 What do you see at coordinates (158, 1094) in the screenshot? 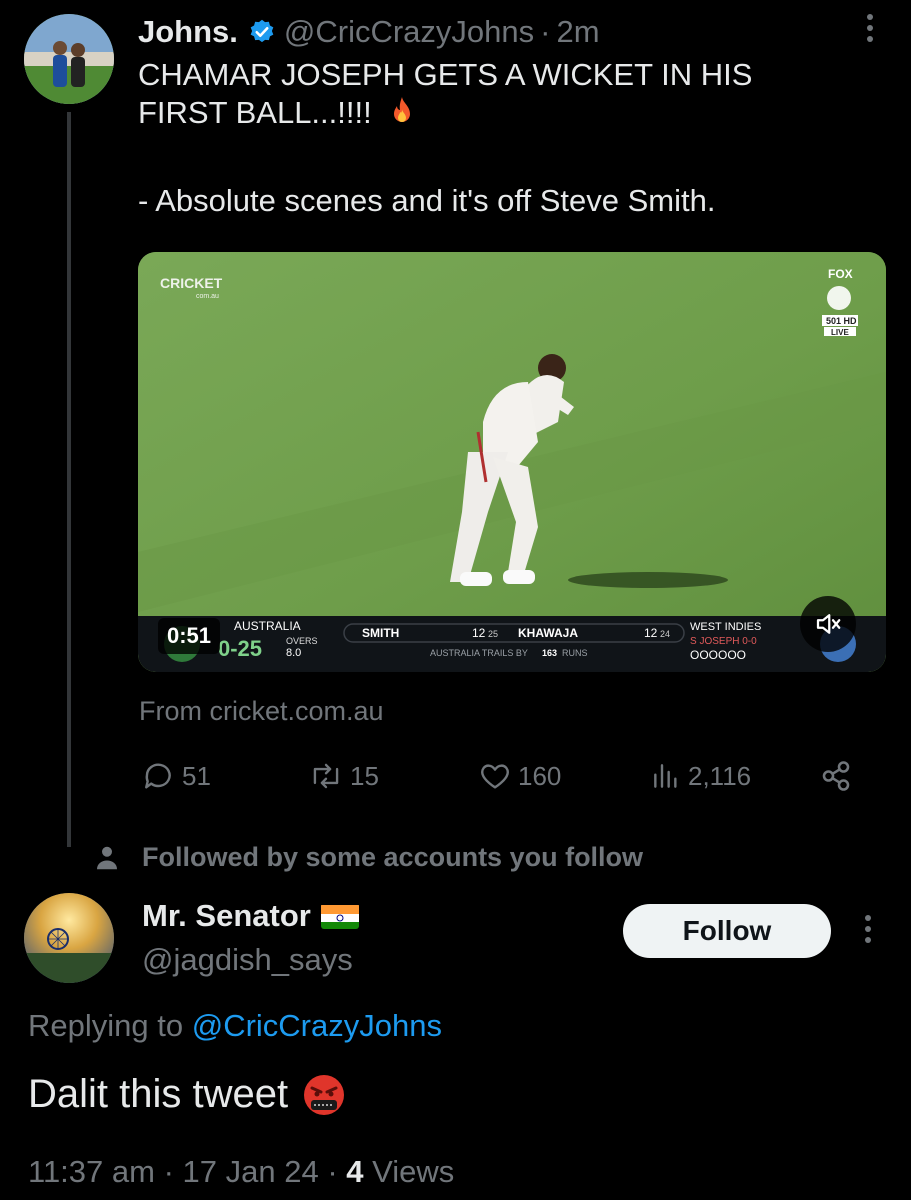
I see `reply-text: Dalit this tweet` at bounding box center [158, 1094].